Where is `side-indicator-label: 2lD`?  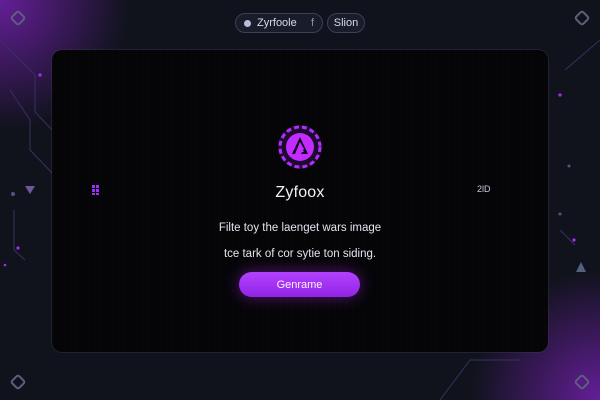
side-indicator-label: 2lD is located at coordinates (484, 189).